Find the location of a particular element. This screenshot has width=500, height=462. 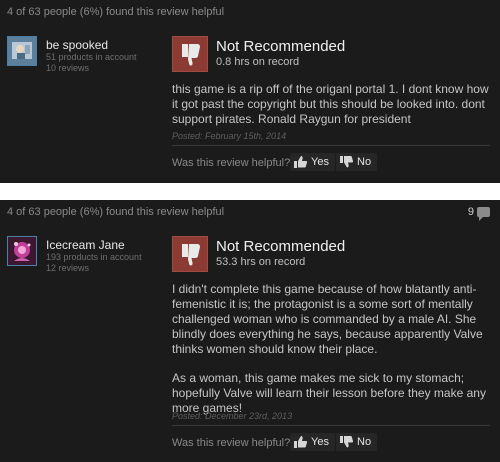

products-count: 51 products in account is located at coordinates (91, 57).